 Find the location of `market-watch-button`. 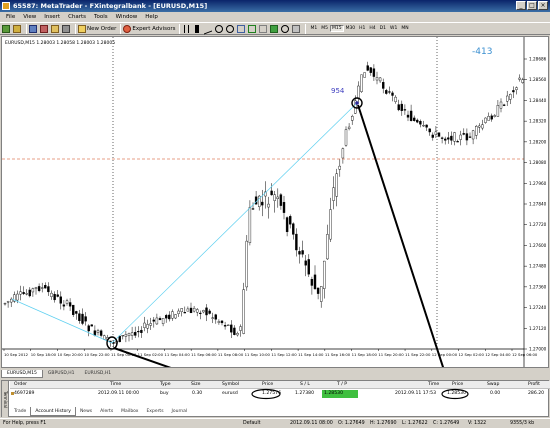

market-watch-button is located at coordinates (33, 29).